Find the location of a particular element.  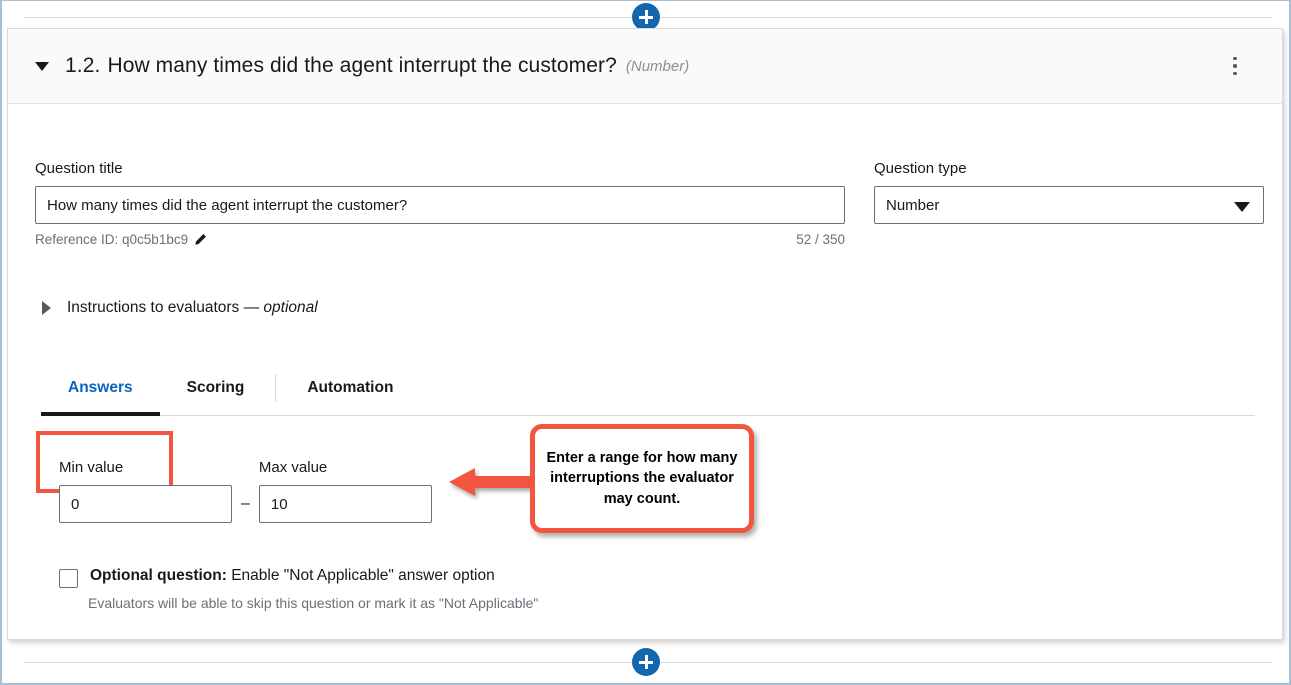

question-options-menu-button is located at coordinates (1235, 66).